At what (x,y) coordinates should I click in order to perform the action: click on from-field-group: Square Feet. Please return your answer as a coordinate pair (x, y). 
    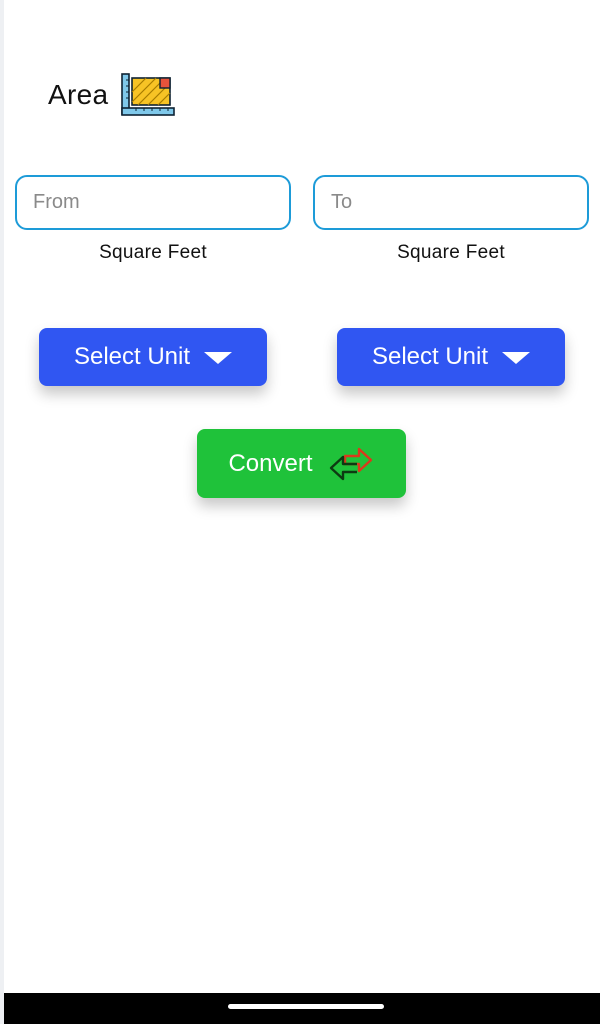
    Looking at the image, I should click on (153, 219).